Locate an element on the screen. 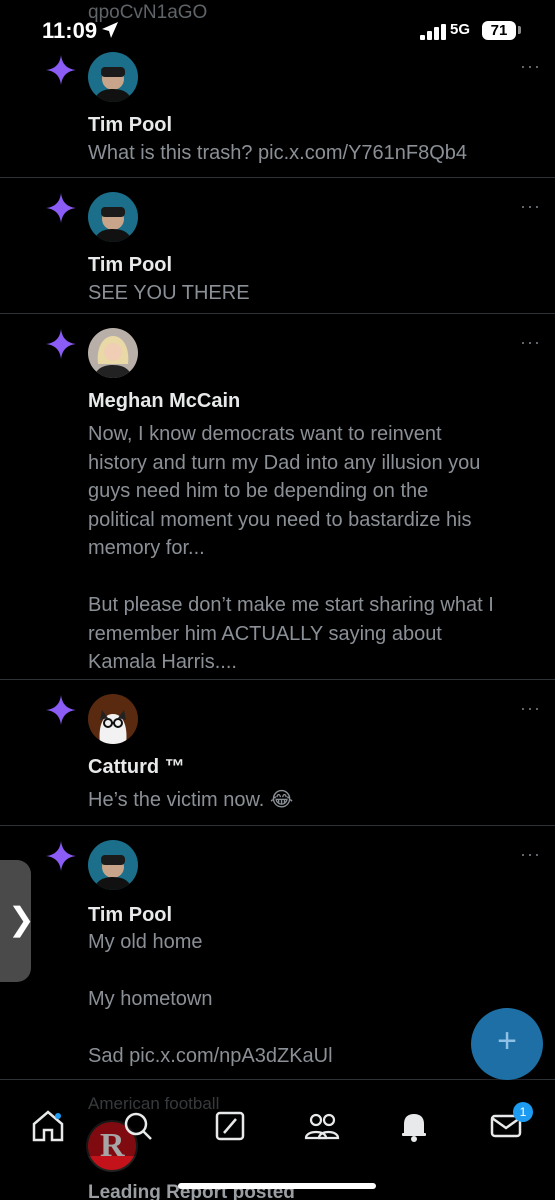 The image size is (555, 1200). battery-tip is located at coordinates (519, 30).